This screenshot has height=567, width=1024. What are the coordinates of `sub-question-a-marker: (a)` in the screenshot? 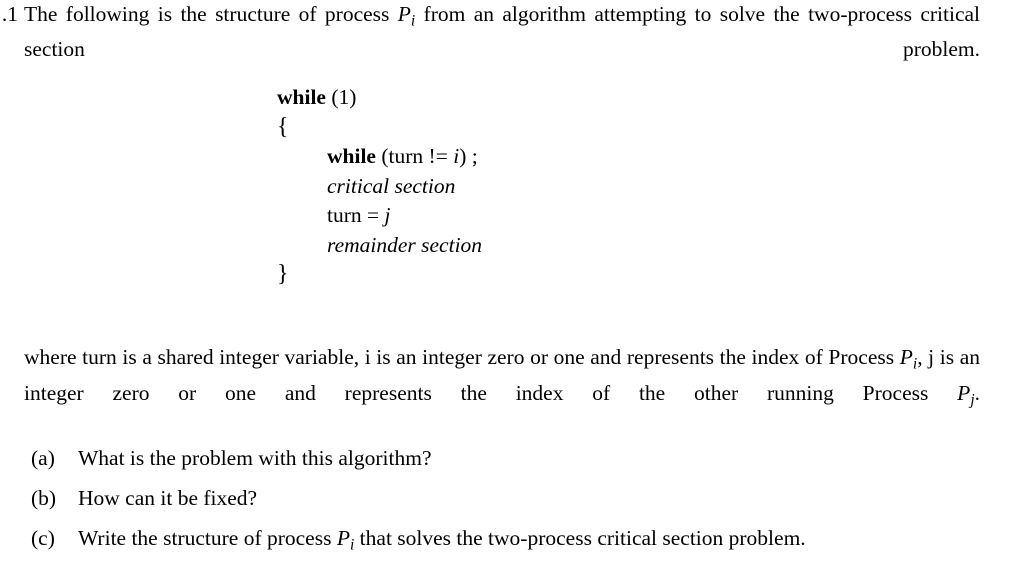 It's located at (43, 458).